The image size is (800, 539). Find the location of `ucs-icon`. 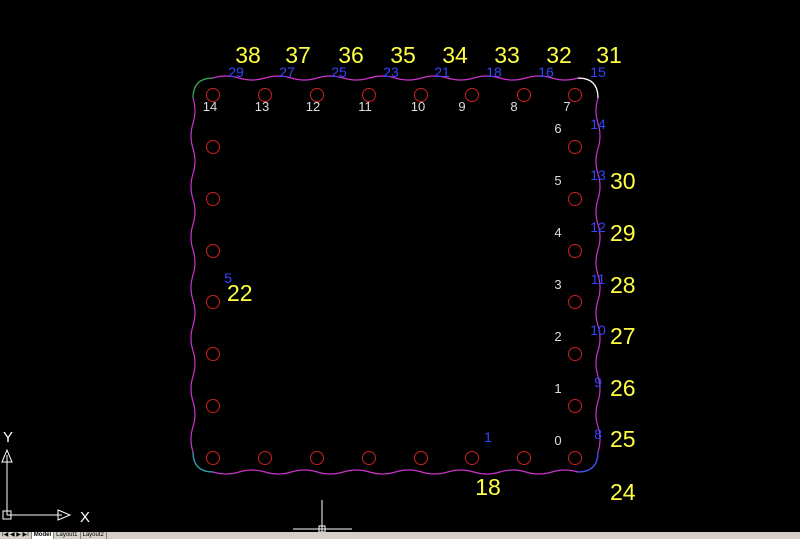

ucs-icon is located at coordinates (36, 484).